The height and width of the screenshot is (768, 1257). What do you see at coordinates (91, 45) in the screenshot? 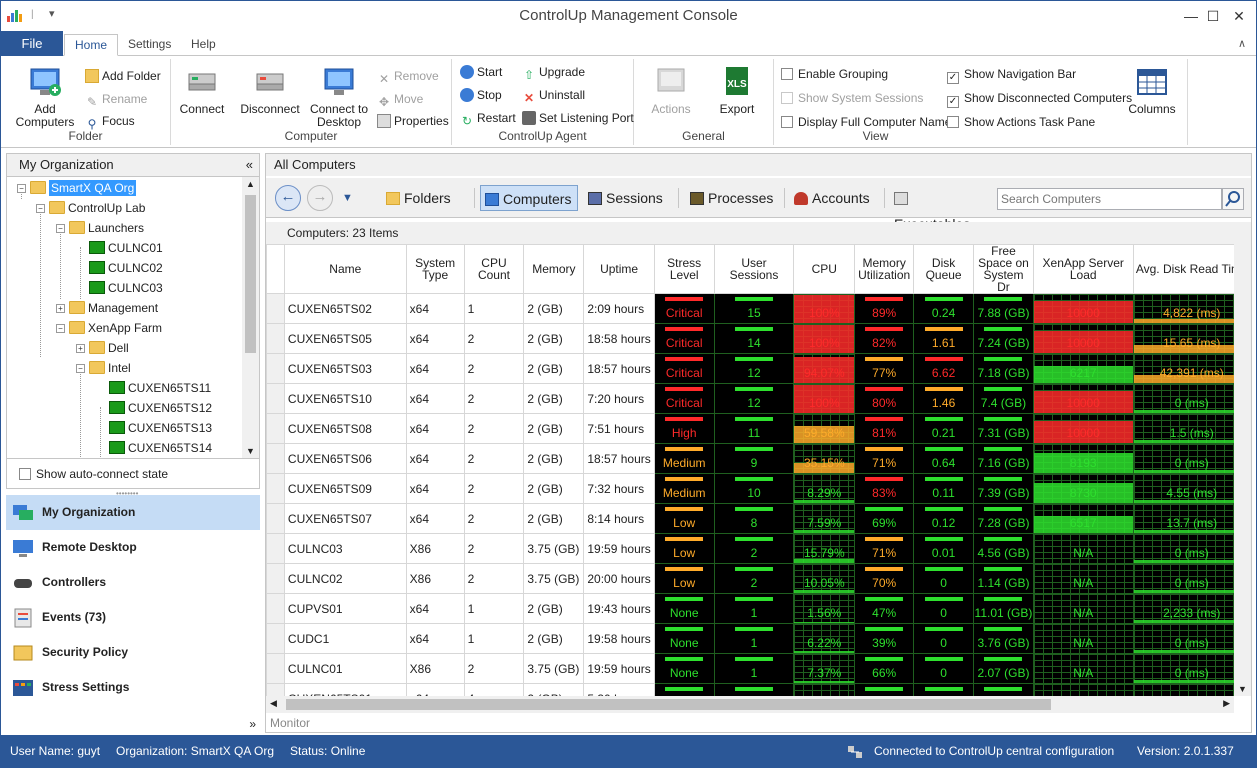
I see `tab-home: Home` at bounding box center [91, 45].